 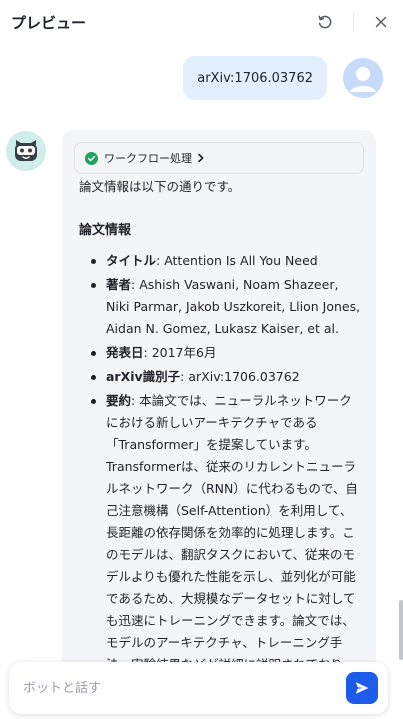 What do you see at coordinates (201, 22) in the screenshot?
I see `header: プレビュー` at bounding box center [201, 22].